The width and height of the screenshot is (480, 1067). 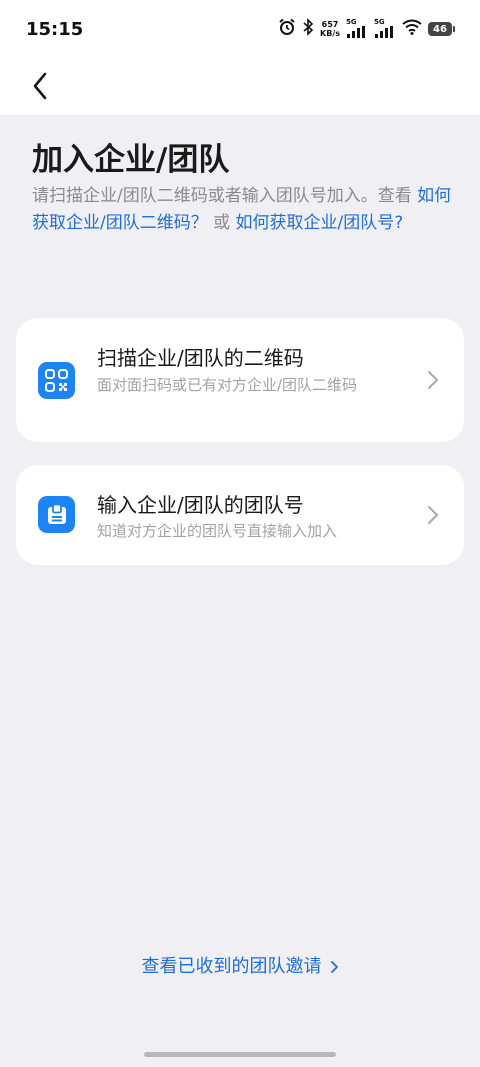 What do you see at coordinates (330, 33) in the screenshot?
I see `network-speed-unit: KB/s` at bounding box center [330, 33].